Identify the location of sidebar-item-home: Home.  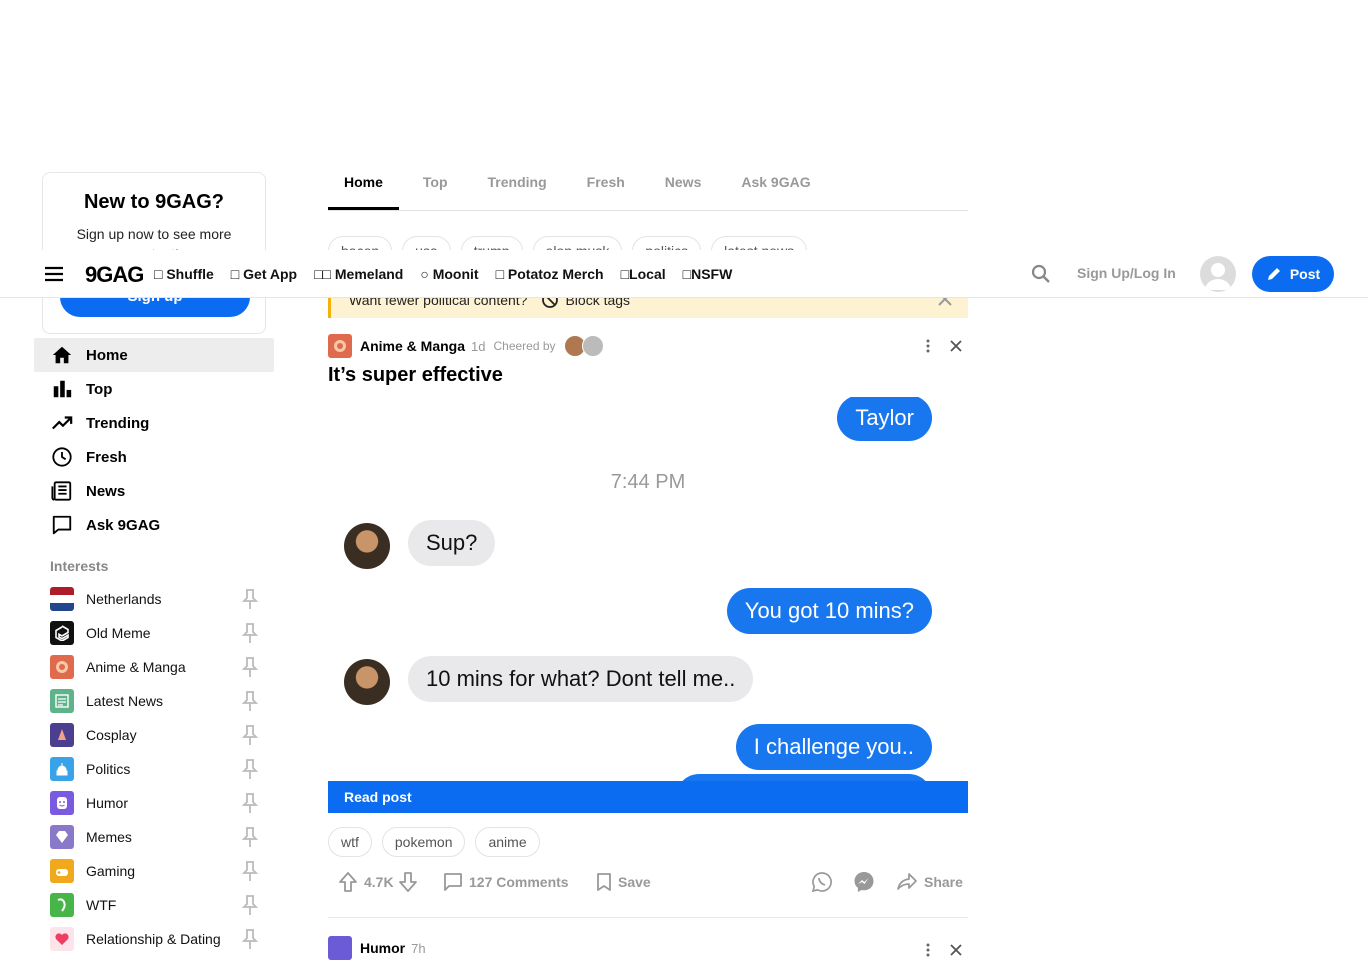
(154, 355).